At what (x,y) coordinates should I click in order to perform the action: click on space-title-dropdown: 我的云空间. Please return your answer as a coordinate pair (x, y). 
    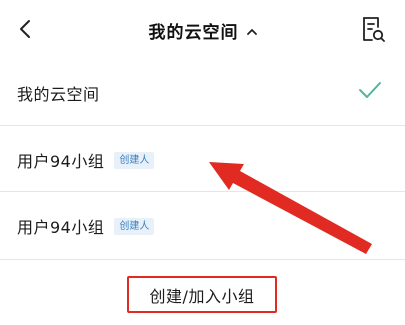
    Looking at the image, I should click on (202, 30).